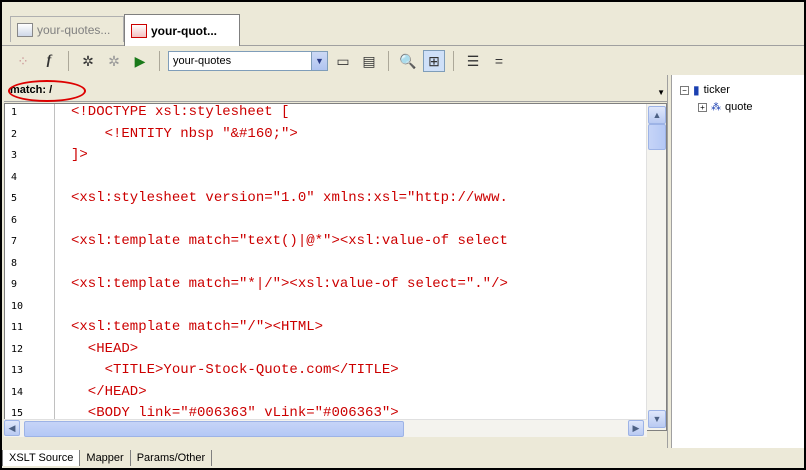 This screenshot has height=470, width=806. What do you see at coordinates (739, 107) in the screenshot?
I see `tree-node-label: quote` at bounding box center [739, 107].